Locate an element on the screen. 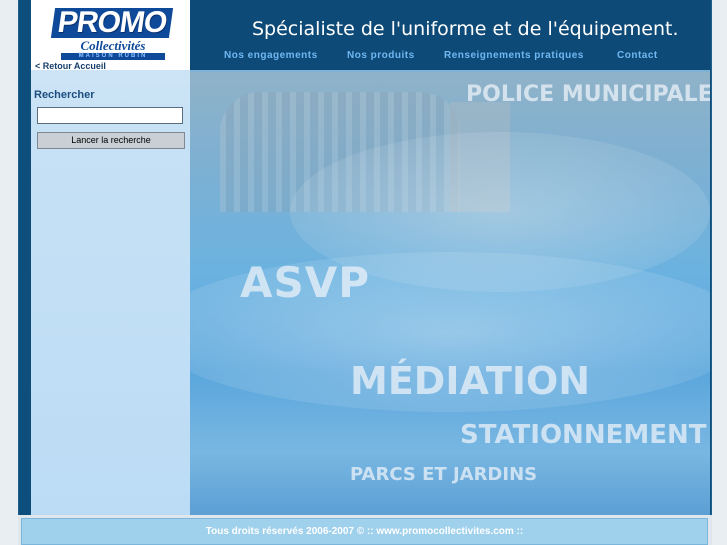  search-title: Rechercher is located at coordinates (64, 95).